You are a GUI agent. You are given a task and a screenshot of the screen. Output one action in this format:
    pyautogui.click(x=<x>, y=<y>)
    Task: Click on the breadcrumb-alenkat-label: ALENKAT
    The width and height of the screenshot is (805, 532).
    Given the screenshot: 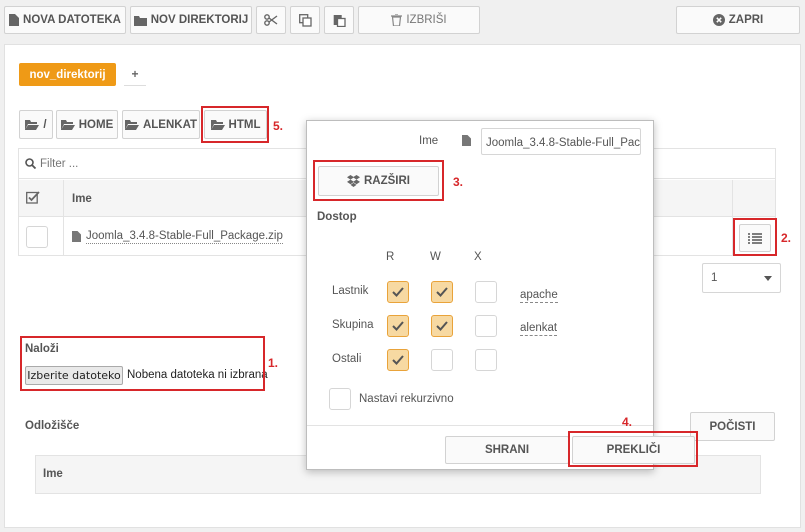 What is the action you would take?
    pyautogui.click(x=170, y=124)
    